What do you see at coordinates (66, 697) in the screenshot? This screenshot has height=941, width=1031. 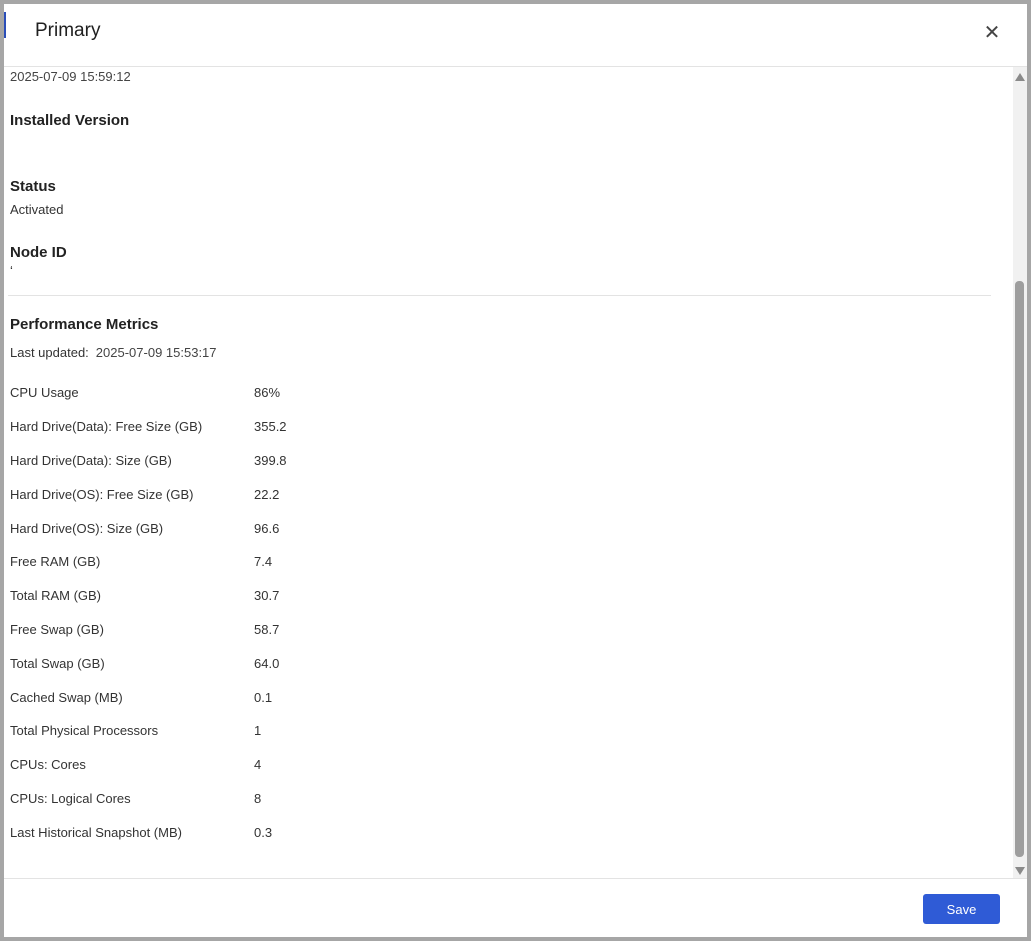 I see `metric-label: Cached Swap (MB)` at bounding box center [66, 697].